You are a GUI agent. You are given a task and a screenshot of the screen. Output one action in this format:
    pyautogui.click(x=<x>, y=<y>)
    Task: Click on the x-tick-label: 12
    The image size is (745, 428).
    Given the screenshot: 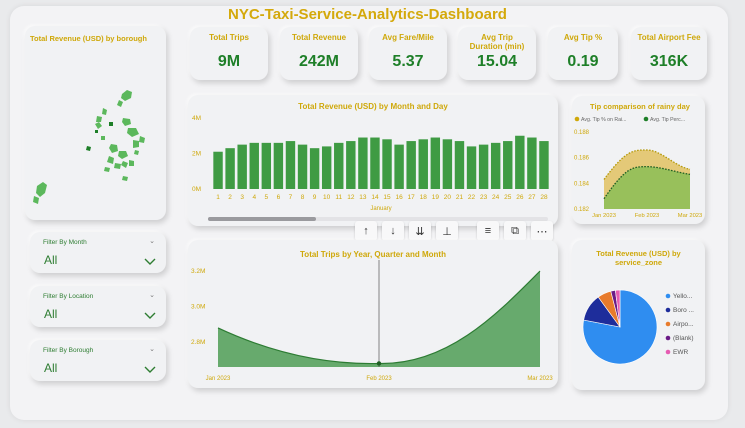 What is the action you would take?
    pyautogui.click(x=351, y=197)
    